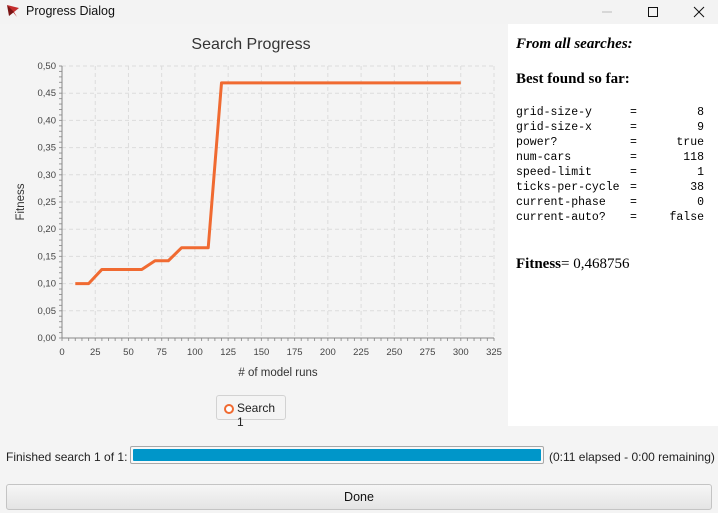 This screenshot has height=513, width=718. What do you see at coordinates (574, 44) in the screenshot?
I see `results-heading: From all searches:` at bounding box center [574, 44].